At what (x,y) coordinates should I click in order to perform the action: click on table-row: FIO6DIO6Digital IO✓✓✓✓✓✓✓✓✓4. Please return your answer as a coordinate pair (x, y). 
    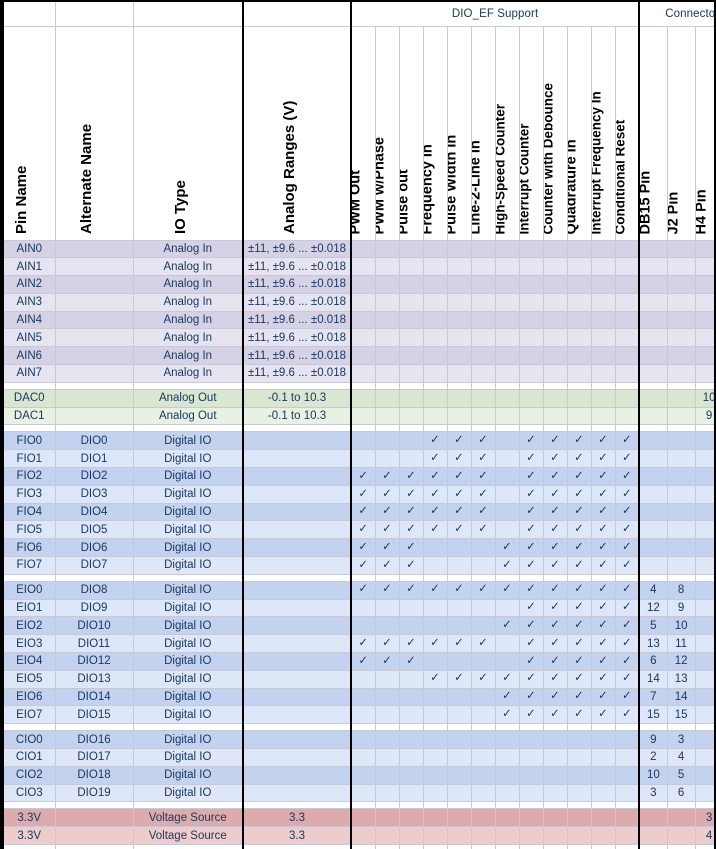
    Looking at the image, I should click on (358, 548).